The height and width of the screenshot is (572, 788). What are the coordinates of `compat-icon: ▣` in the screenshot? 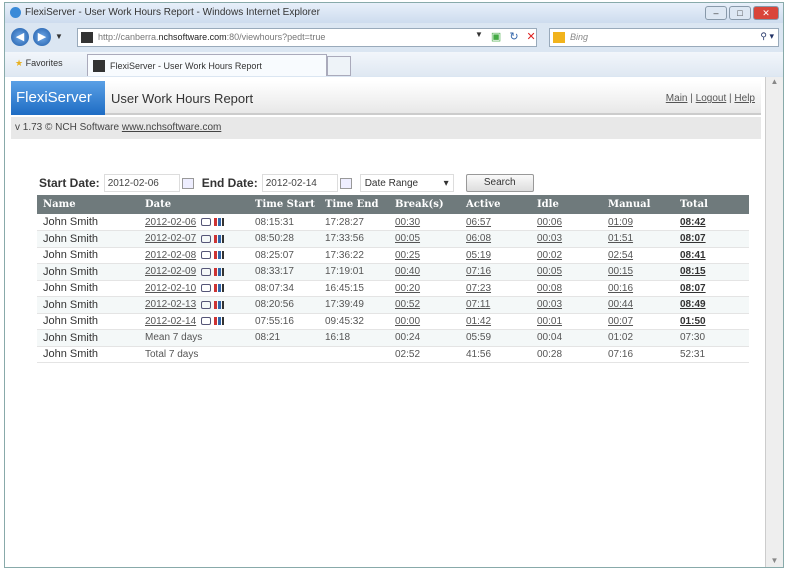 It's located at (496, 36).